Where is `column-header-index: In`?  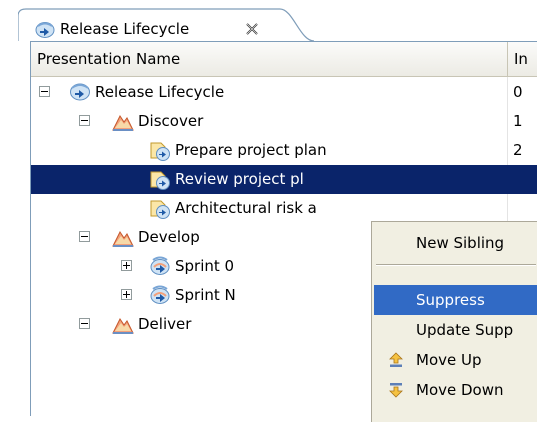
column-header-index: In is located at coordinates (522, 59).